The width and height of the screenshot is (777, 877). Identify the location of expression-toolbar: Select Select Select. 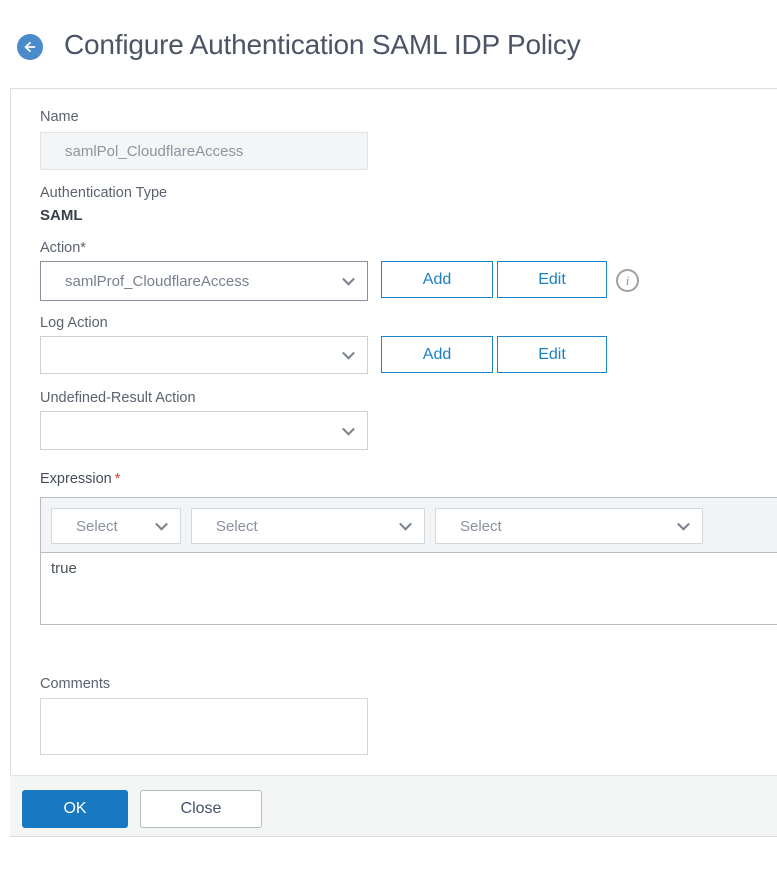
(409, 525).